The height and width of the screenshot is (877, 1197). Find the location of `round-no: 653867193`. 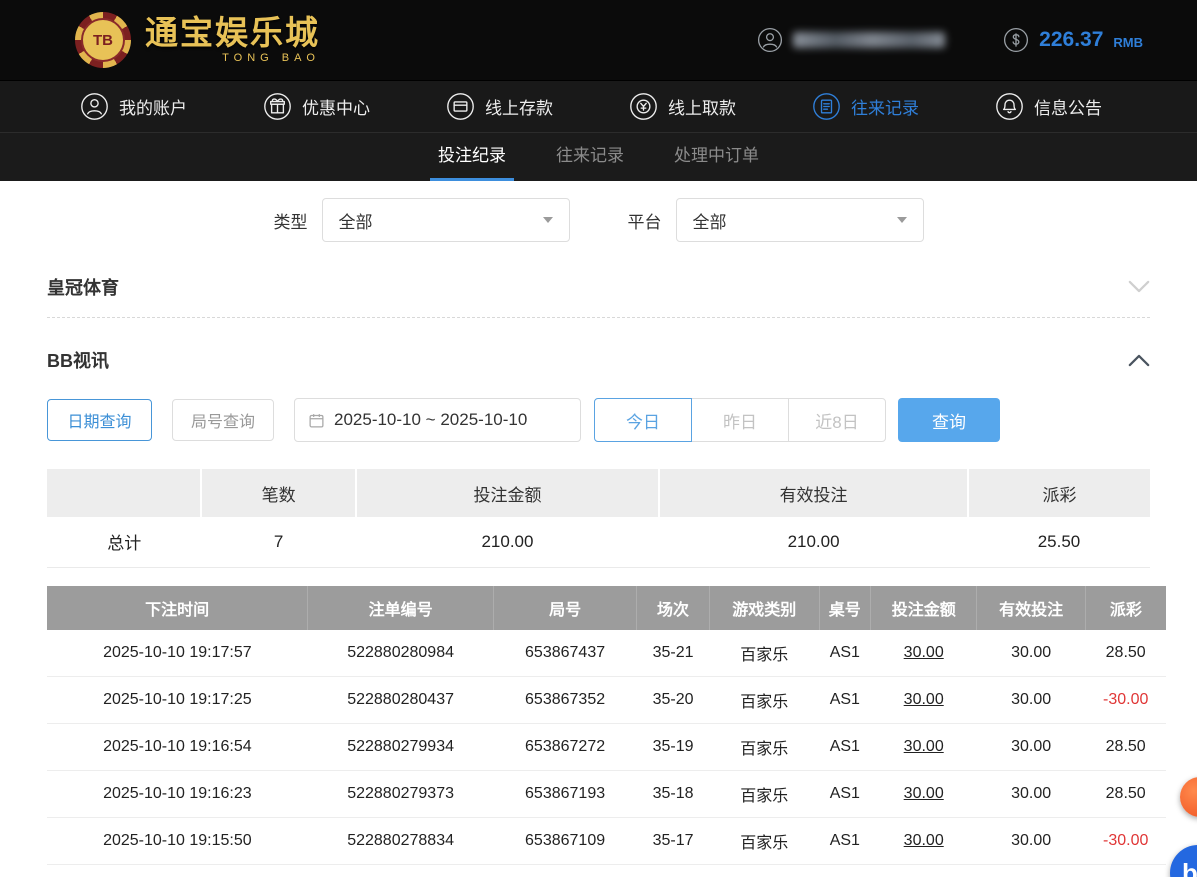

round-no: 653867193 is located at coordinates (565, 794).